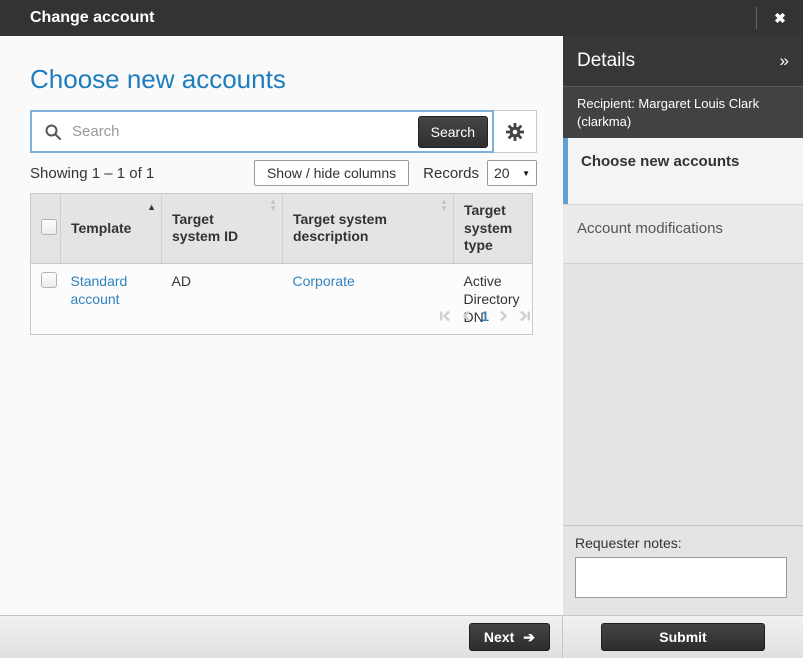 The height and width of the screenshot is (658, 803). I want to click on submit-button: Submit, so click(683, 637).